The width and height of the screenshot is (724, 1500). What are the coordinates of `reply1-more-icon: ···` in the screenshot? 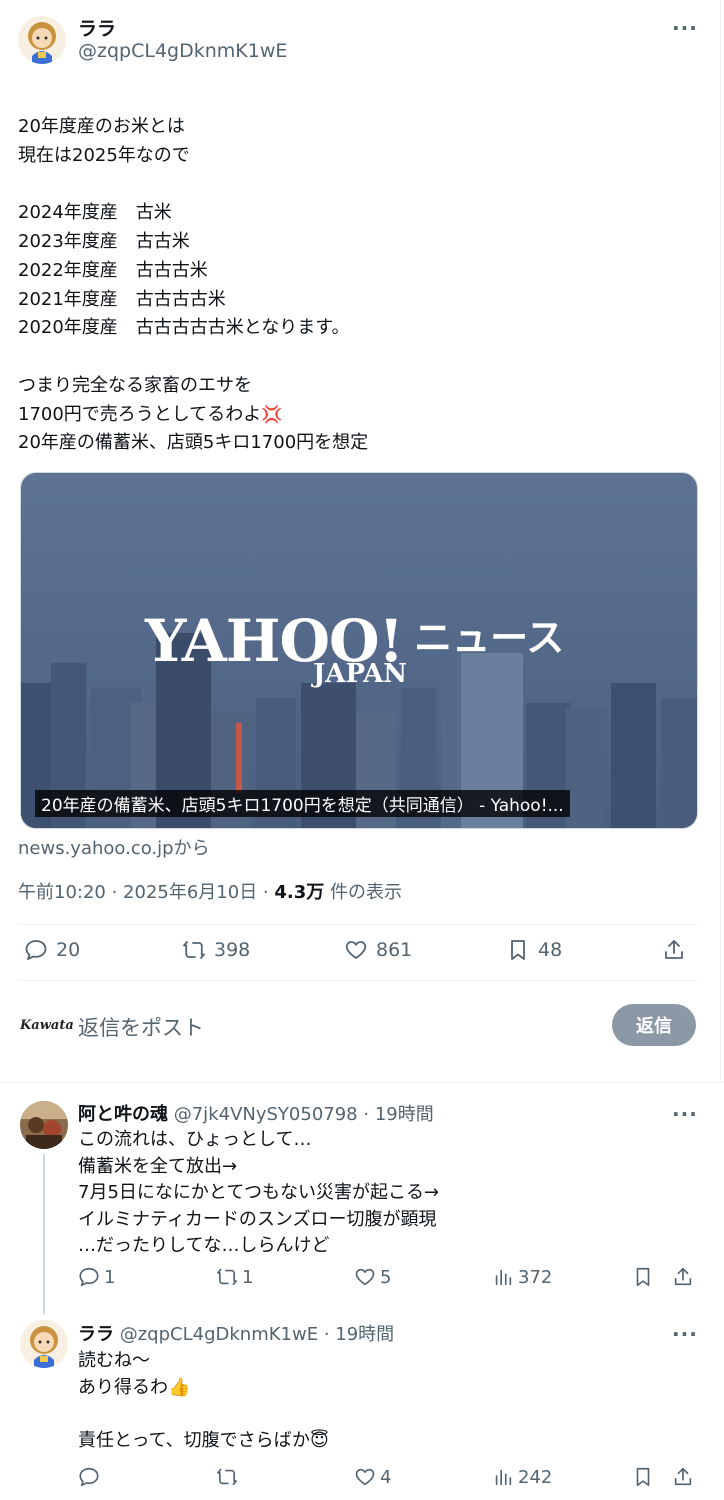 It's located at (685, 1114).